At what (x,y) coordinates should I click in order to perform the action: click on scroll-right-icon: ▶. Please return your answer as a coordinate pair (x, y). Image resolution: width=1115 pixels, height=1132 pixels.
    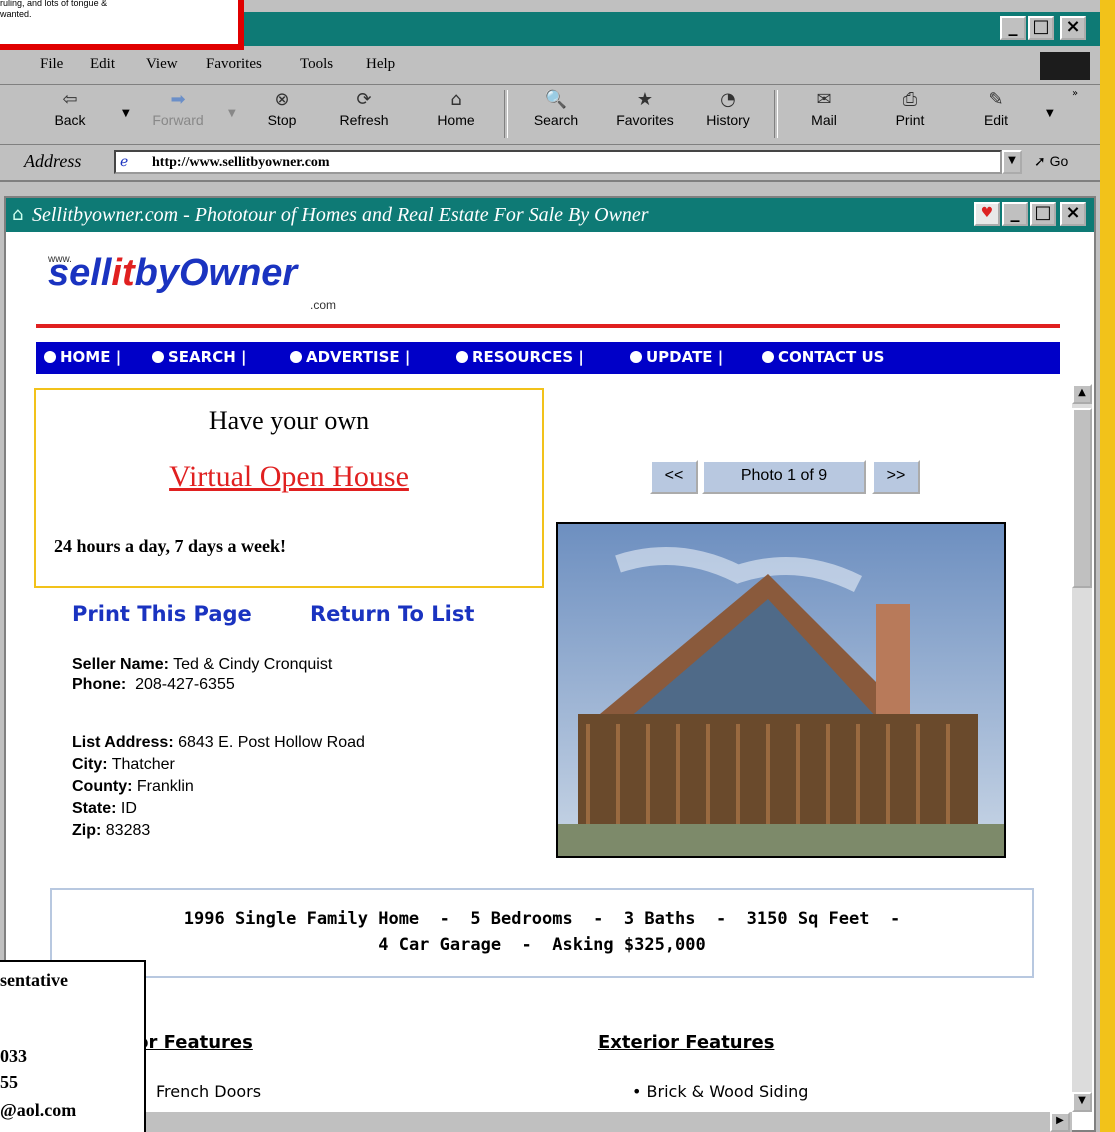
    Looking at the image, I should click on (1060, 1122).